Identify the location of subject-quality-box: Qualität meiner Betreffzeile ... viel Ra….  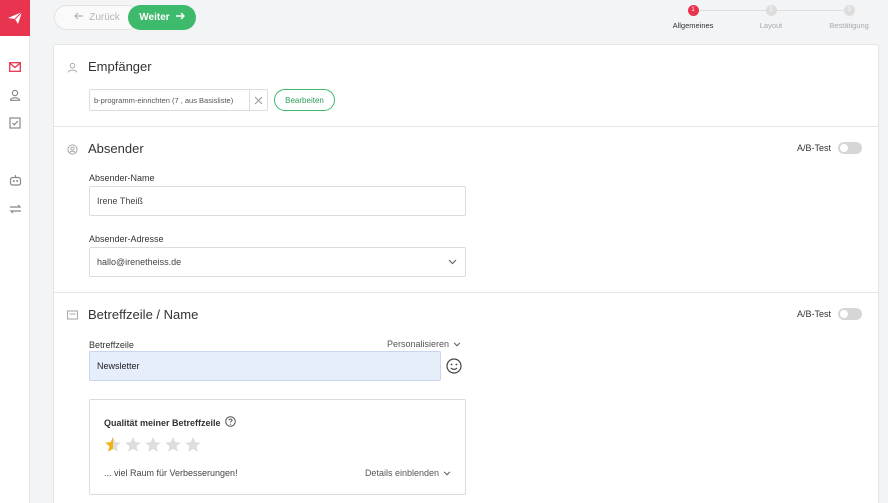
(277, 447).